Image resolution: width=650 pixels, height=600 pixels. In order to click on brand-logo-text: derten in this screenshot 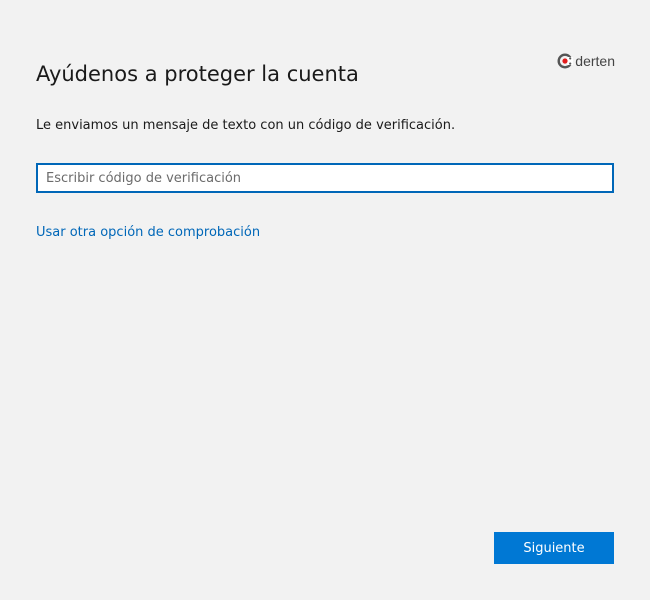, I will do `click(595, 61)`.